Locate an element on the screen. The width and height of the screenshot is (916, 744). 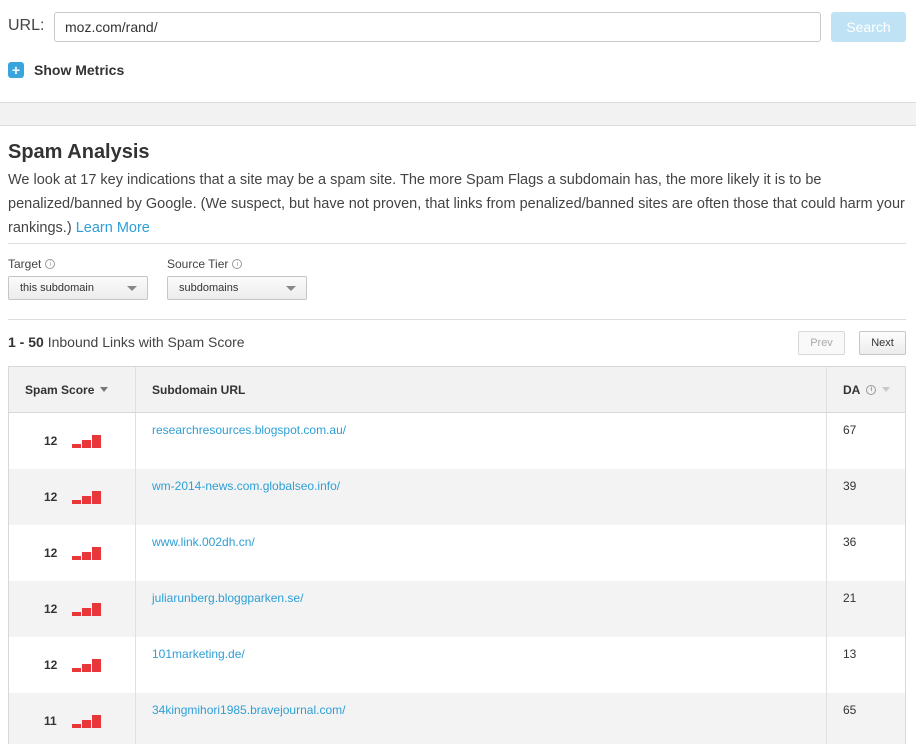
show-metrics-toggle: + Show Metrics is located at coordinates (66, 70).